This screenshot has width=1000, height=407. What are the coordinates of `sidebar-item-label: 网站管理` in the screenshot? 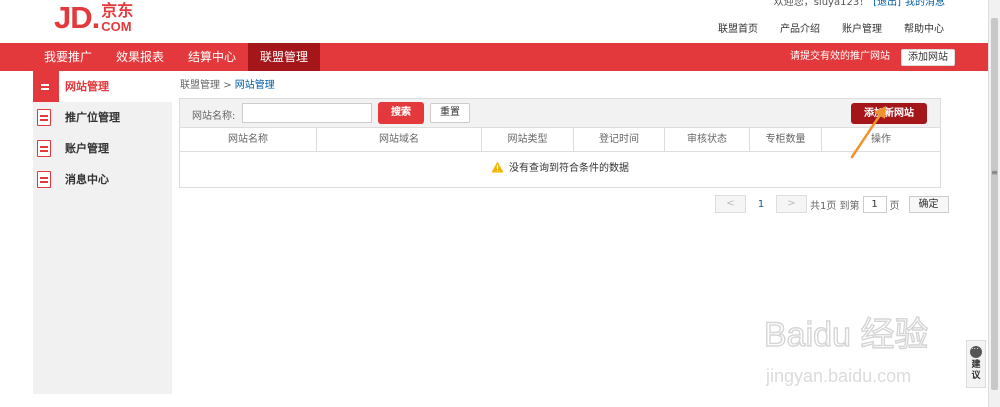 It's located at (87, 86).